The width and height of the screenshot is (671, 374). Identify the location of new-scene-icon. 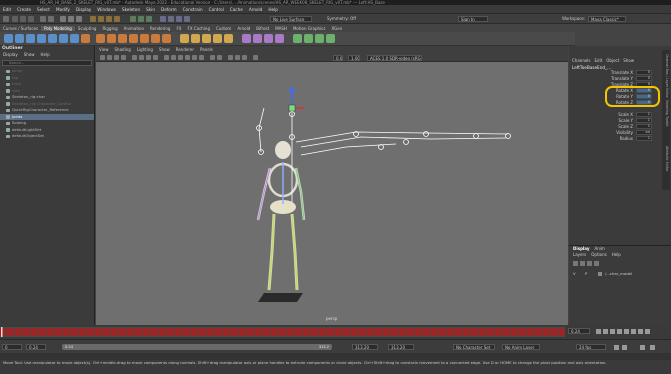
(15, 19).